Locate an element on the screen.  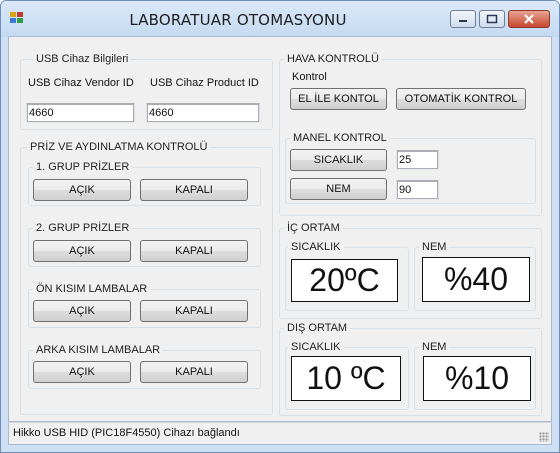
grup2-label: 2. GRUP PRİZLER is located at coordinates (83, 228).